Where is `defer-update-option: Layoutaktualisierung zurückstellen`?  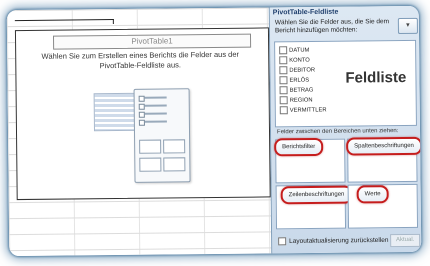
defer-update-option: Layoutaktualisierung zurückstellen is located at coordinates (333, 241).